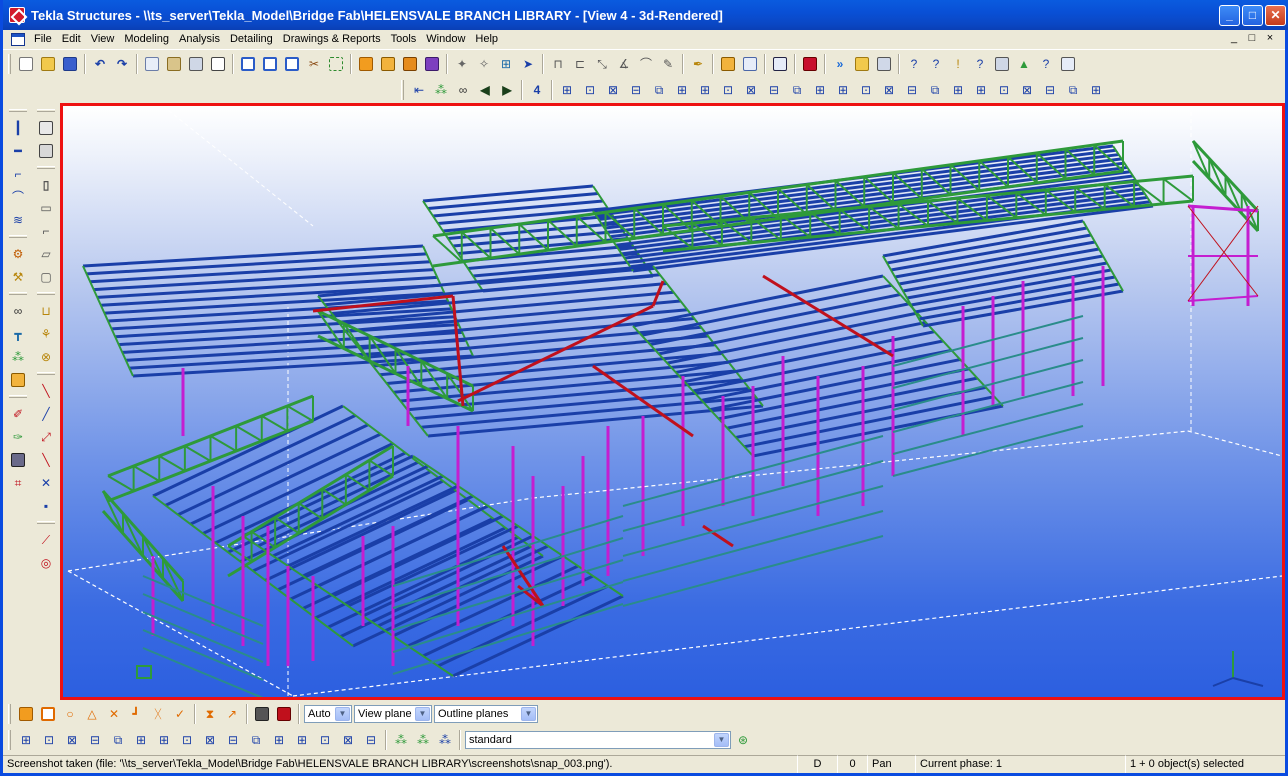 The image size is (1288, 776). What do you see at coordinates (774, 90) in the screenshot?
I see `snap-switch-10-icon: ⊟` at bounding box center [774, 90].